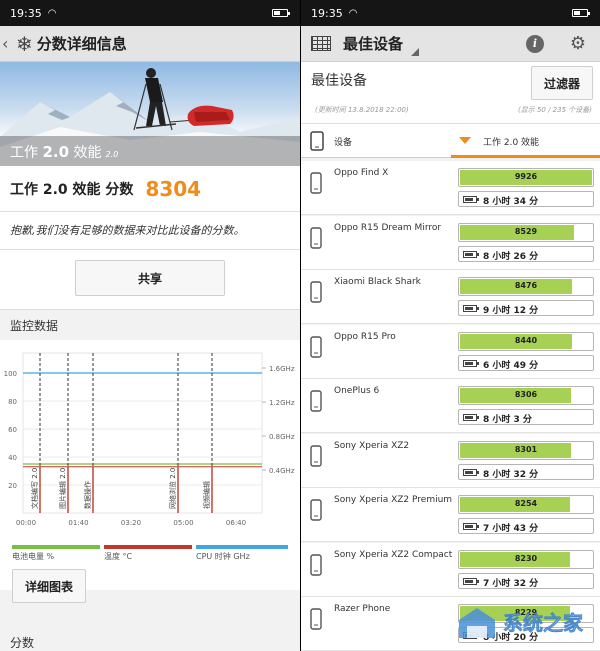 This screenshot has width=600, height=651. What do you see at coordinates (388, 227) in the screenshot?
I see `device-name: Oppo R15 Dream Mirror` at bounding box center [388, 227].